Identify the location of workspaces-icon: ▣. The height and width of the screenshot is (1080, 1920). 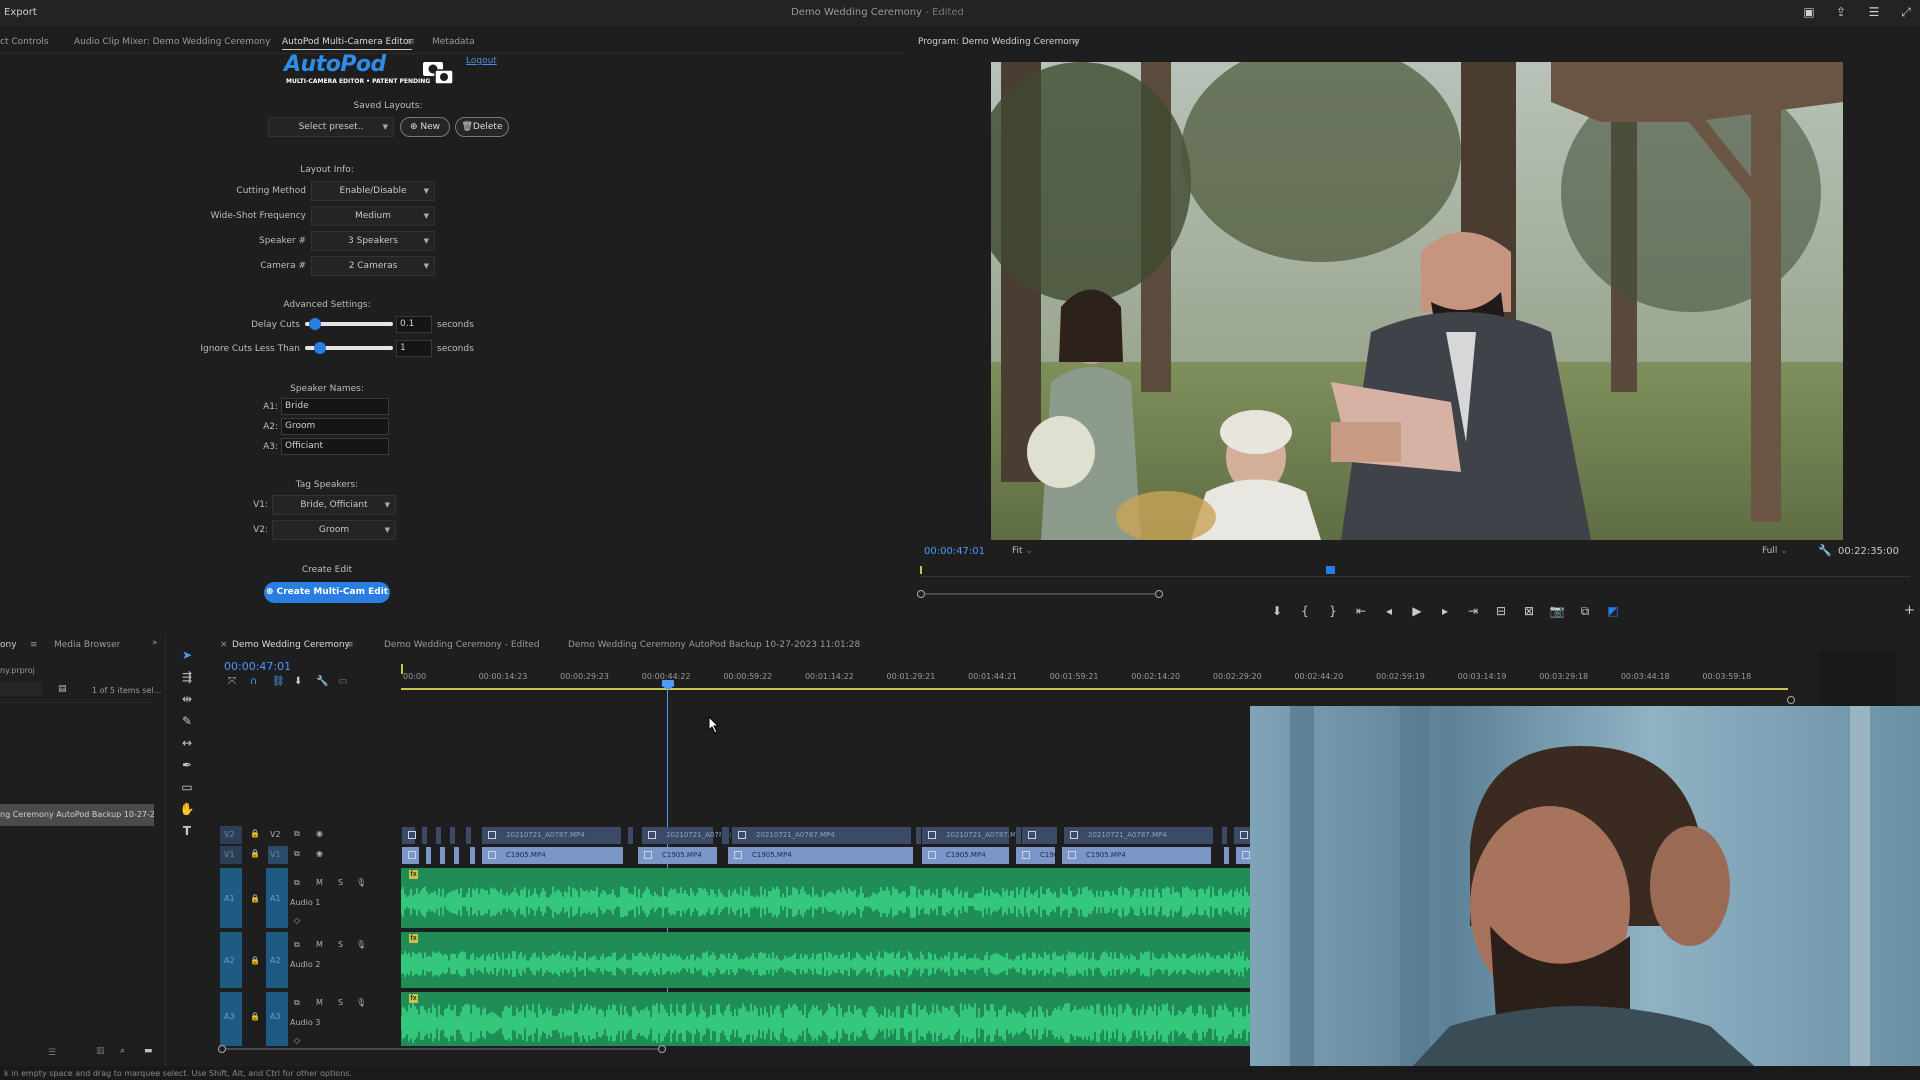
(1809, 13).